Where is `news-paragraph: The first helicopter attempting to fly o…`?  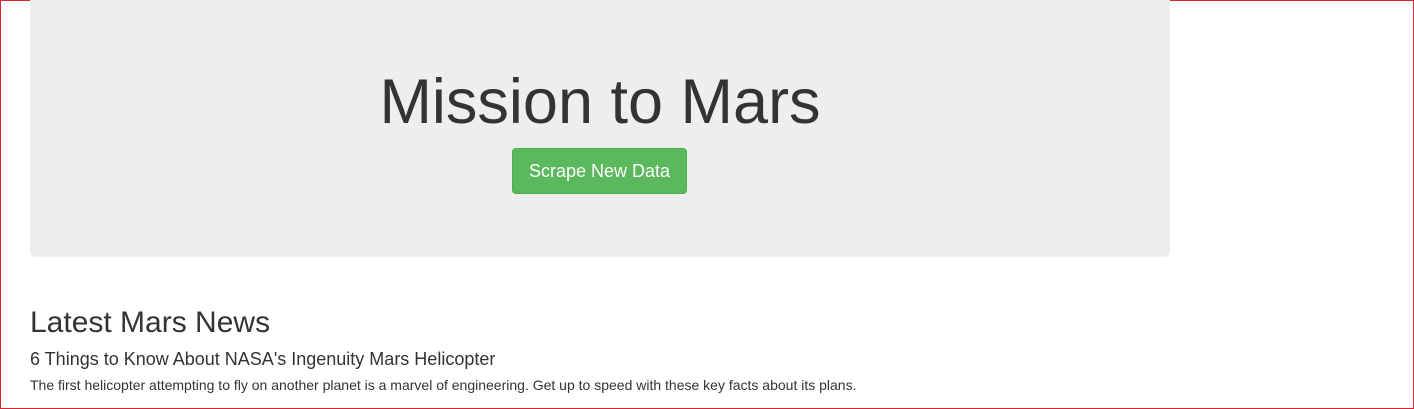 news-paragraph: The first helicopter attempting to fly o… is located at coordinates (443, 385).